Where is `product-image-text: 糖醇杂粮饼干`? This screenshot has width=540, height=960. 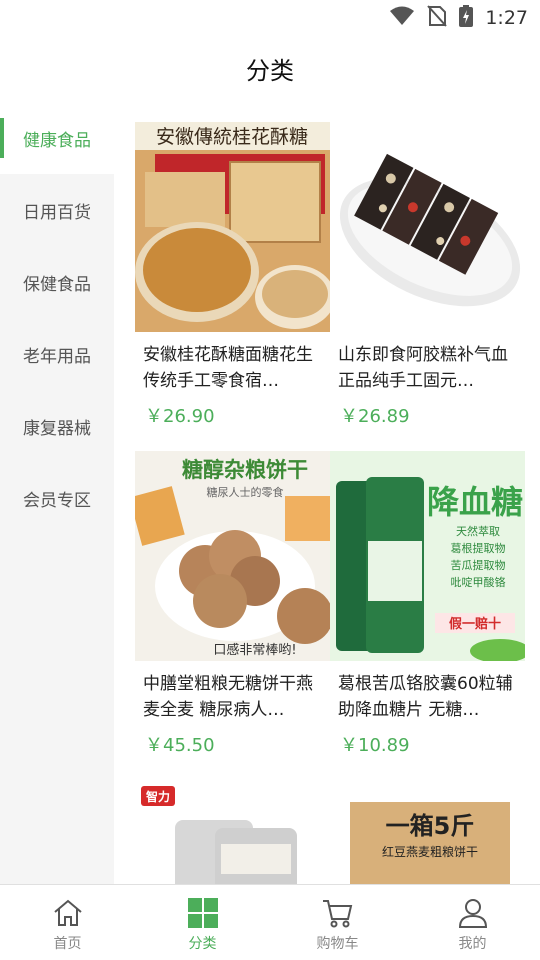
product-image-text: 糖醇杂粮饼干 is located at coordinates (245, 470).